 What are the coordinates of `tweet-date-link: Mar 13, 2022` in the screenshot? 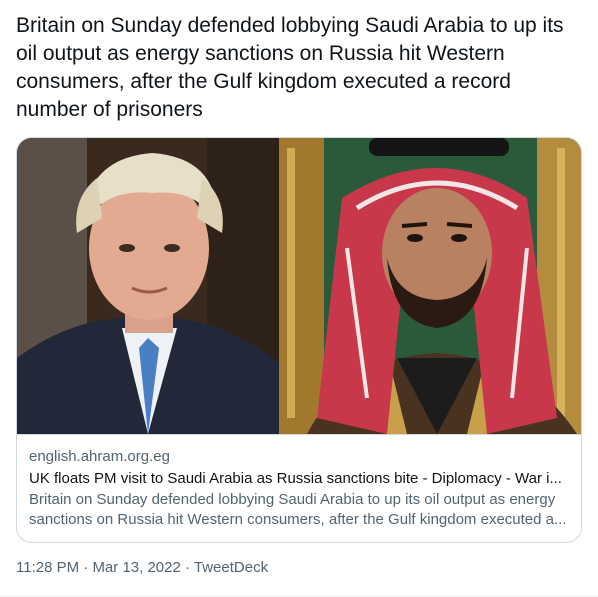 It's located at (136, 567).